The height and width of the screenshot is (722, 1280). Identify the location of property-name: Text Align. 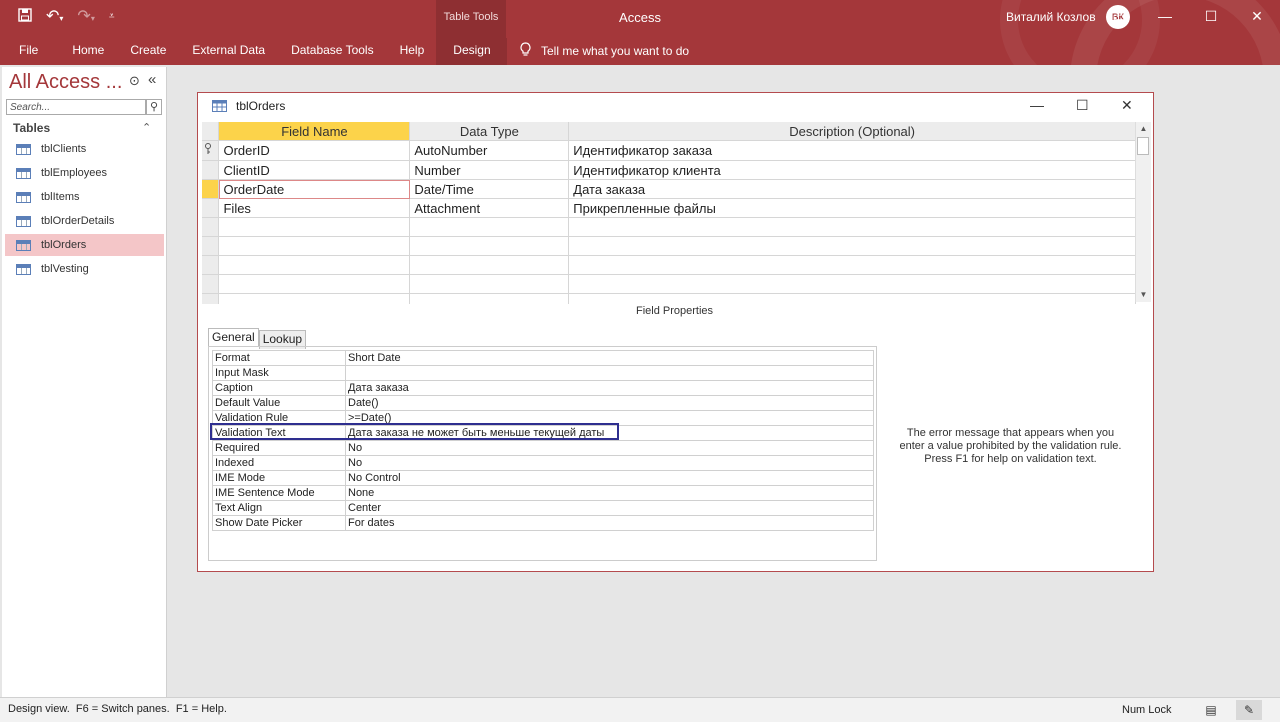
(279, 508).